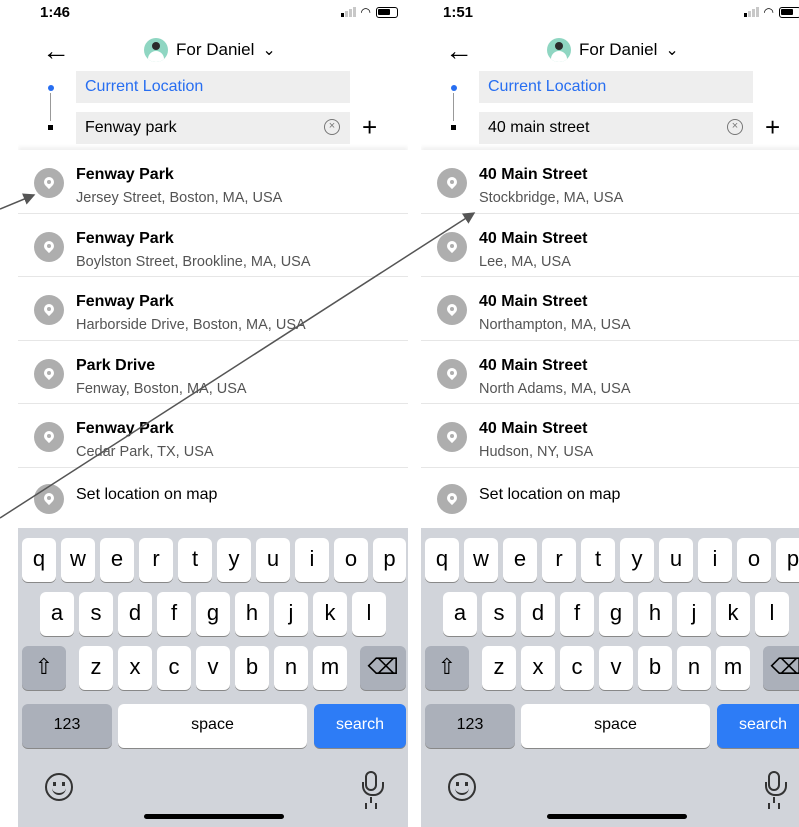 This screenshot has height=827, width=799. Describe the element at coordinates (610, 309) in the screenshot. I see `list-item: 40 Main Street Northampton, MA, USA` at that location.